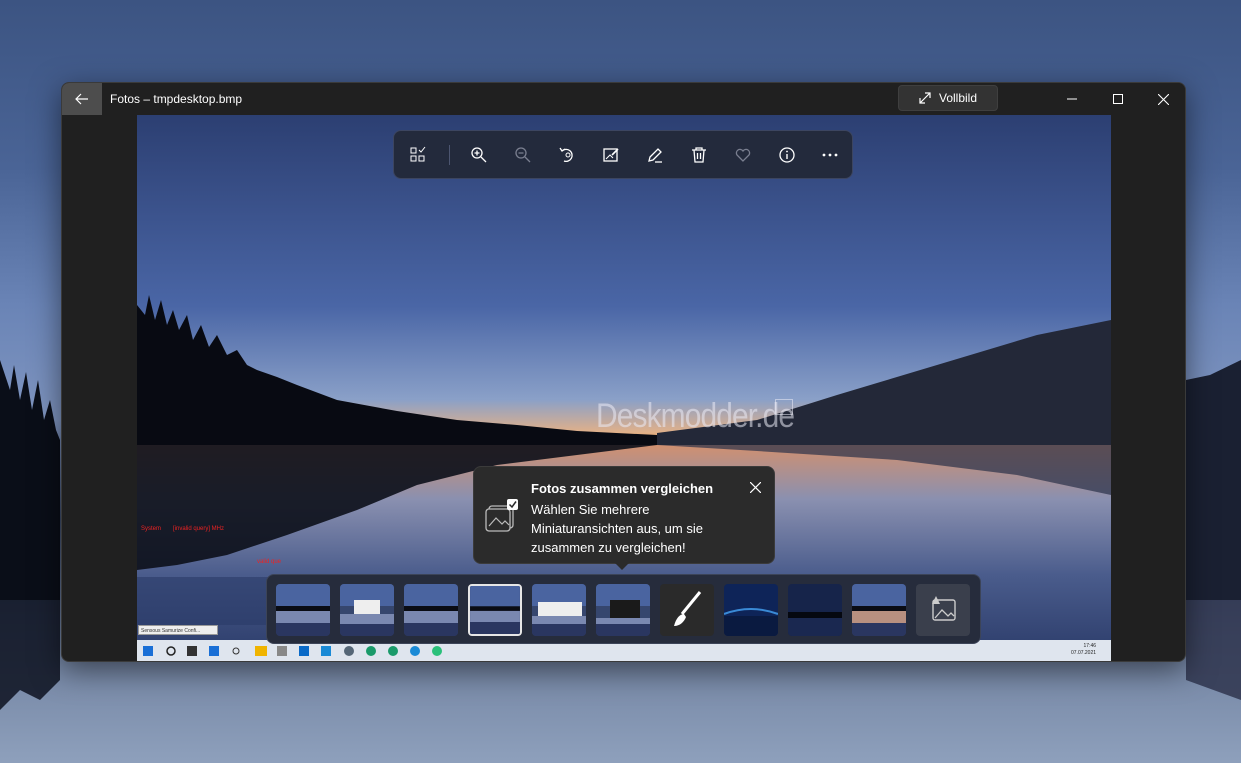 The image size is (1241, 763). I want to click on tip-close-button, so click(755, 487).